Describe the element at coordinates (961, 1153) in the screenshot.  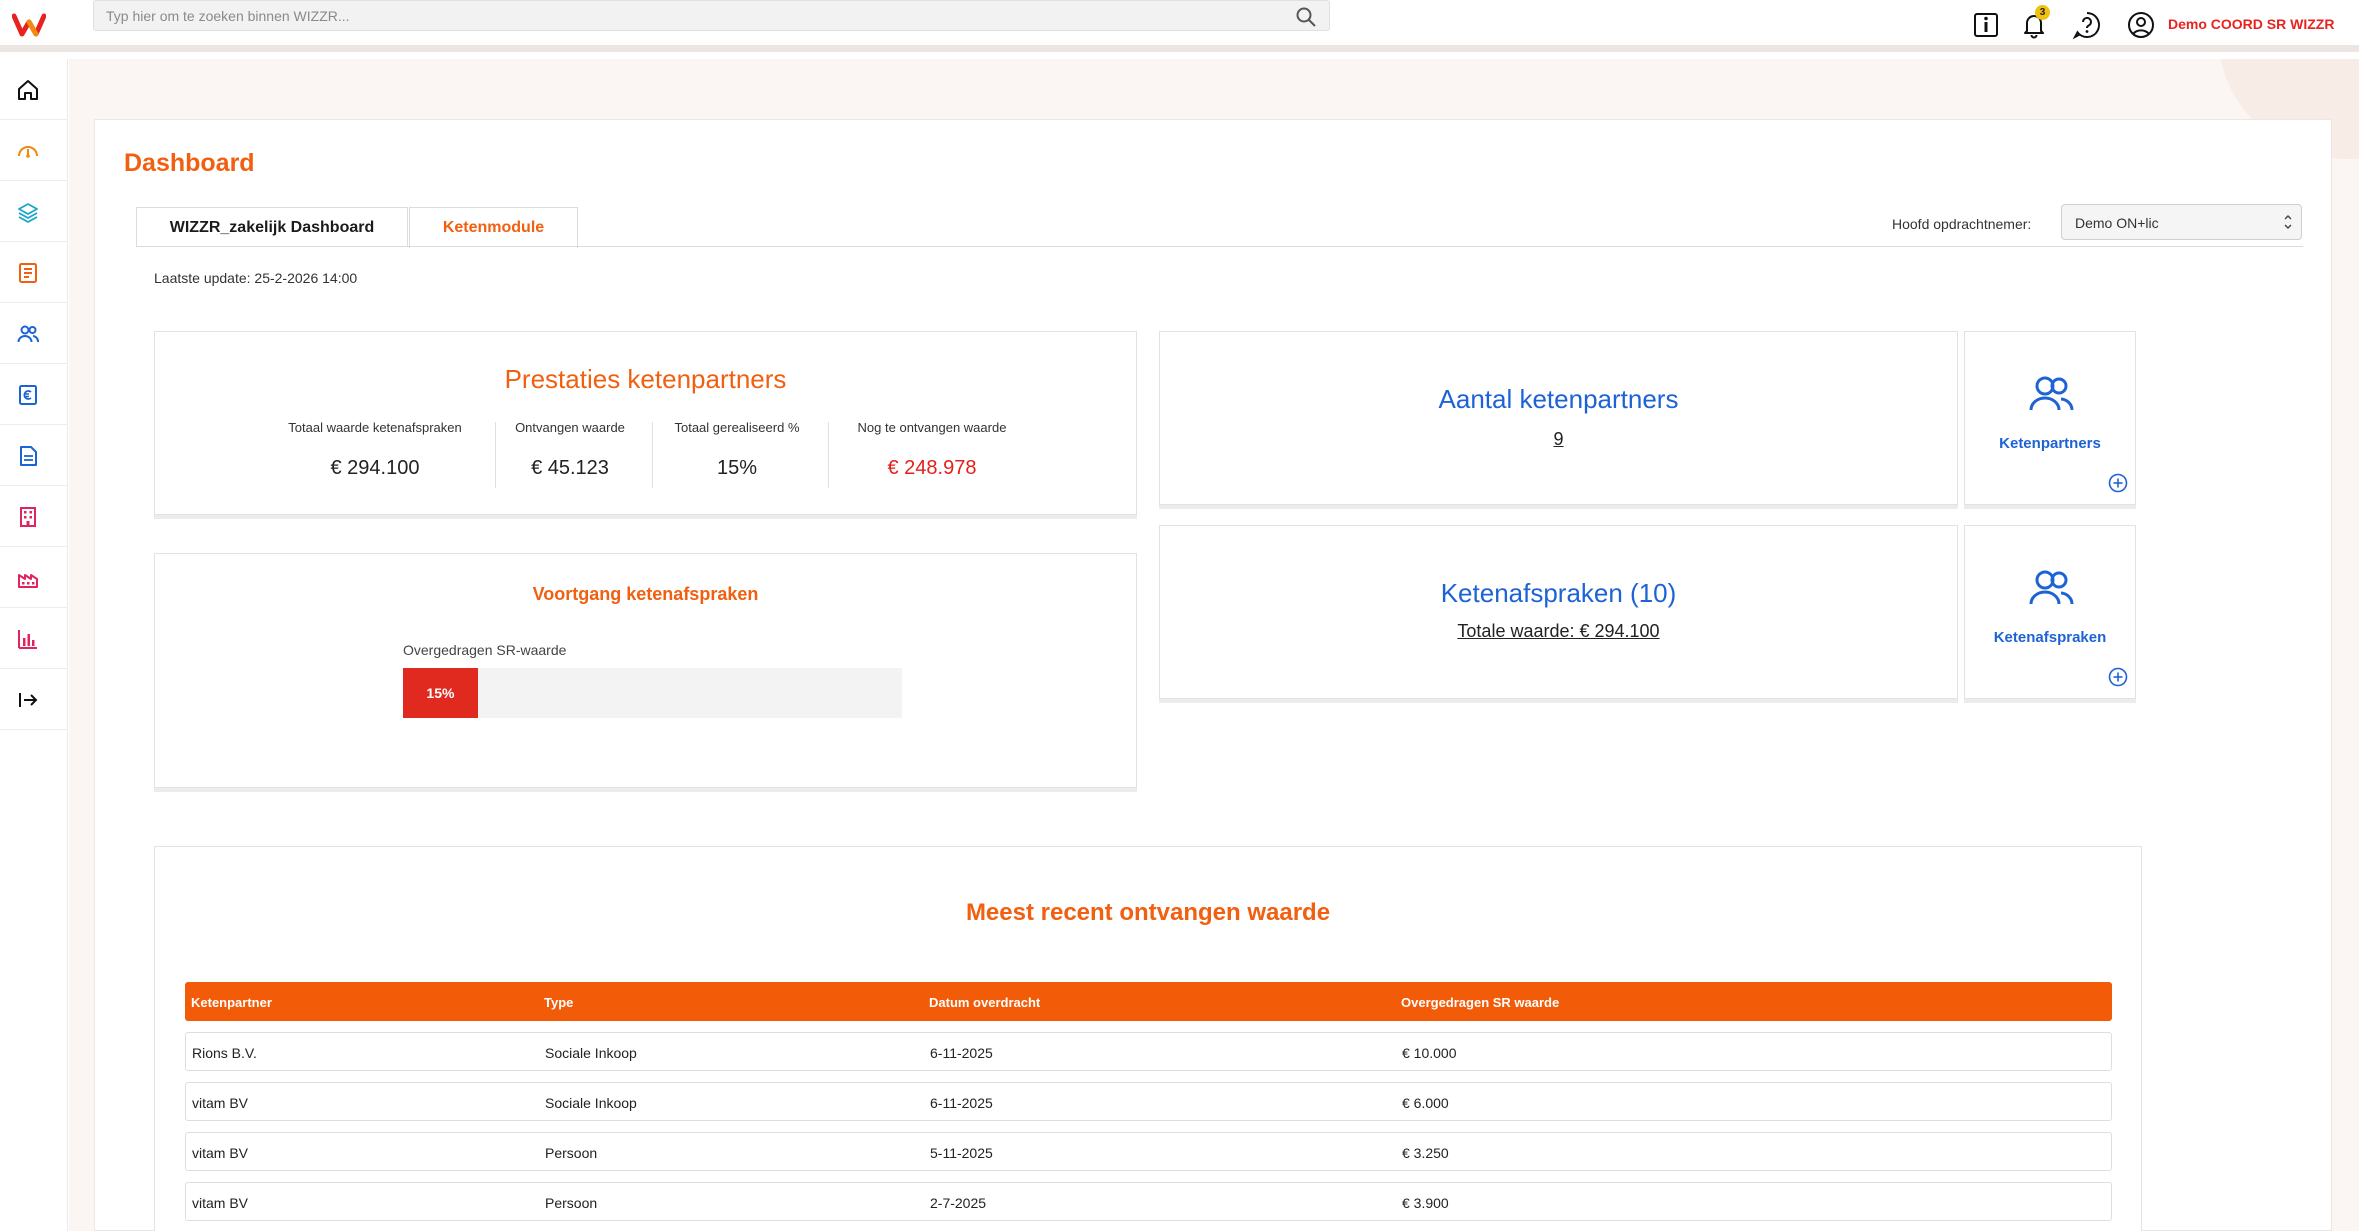
I see `cell-date: 5-11-2025` at that location.